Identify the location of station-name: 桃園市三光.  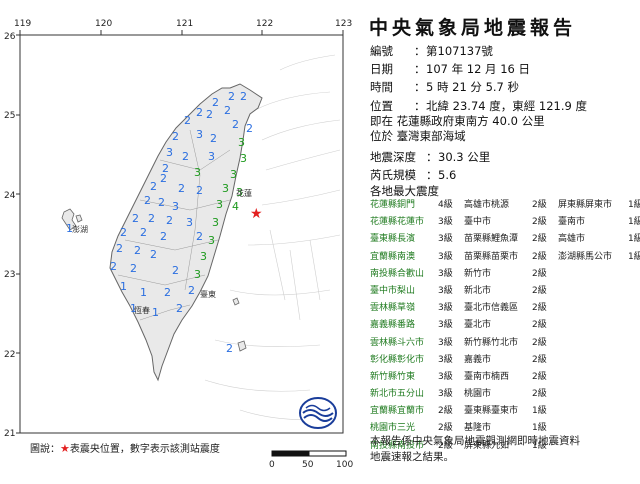
(393, 428).